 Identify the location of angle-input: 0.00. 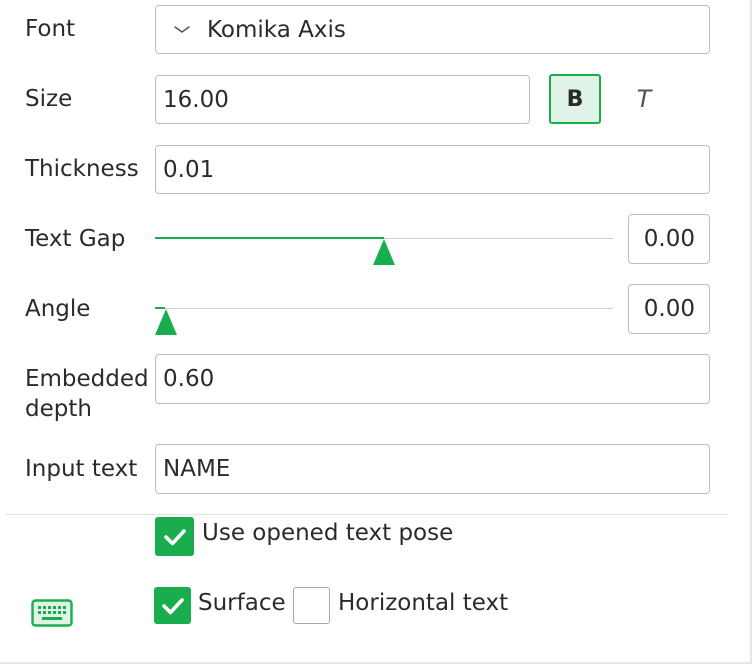
(669, 309).